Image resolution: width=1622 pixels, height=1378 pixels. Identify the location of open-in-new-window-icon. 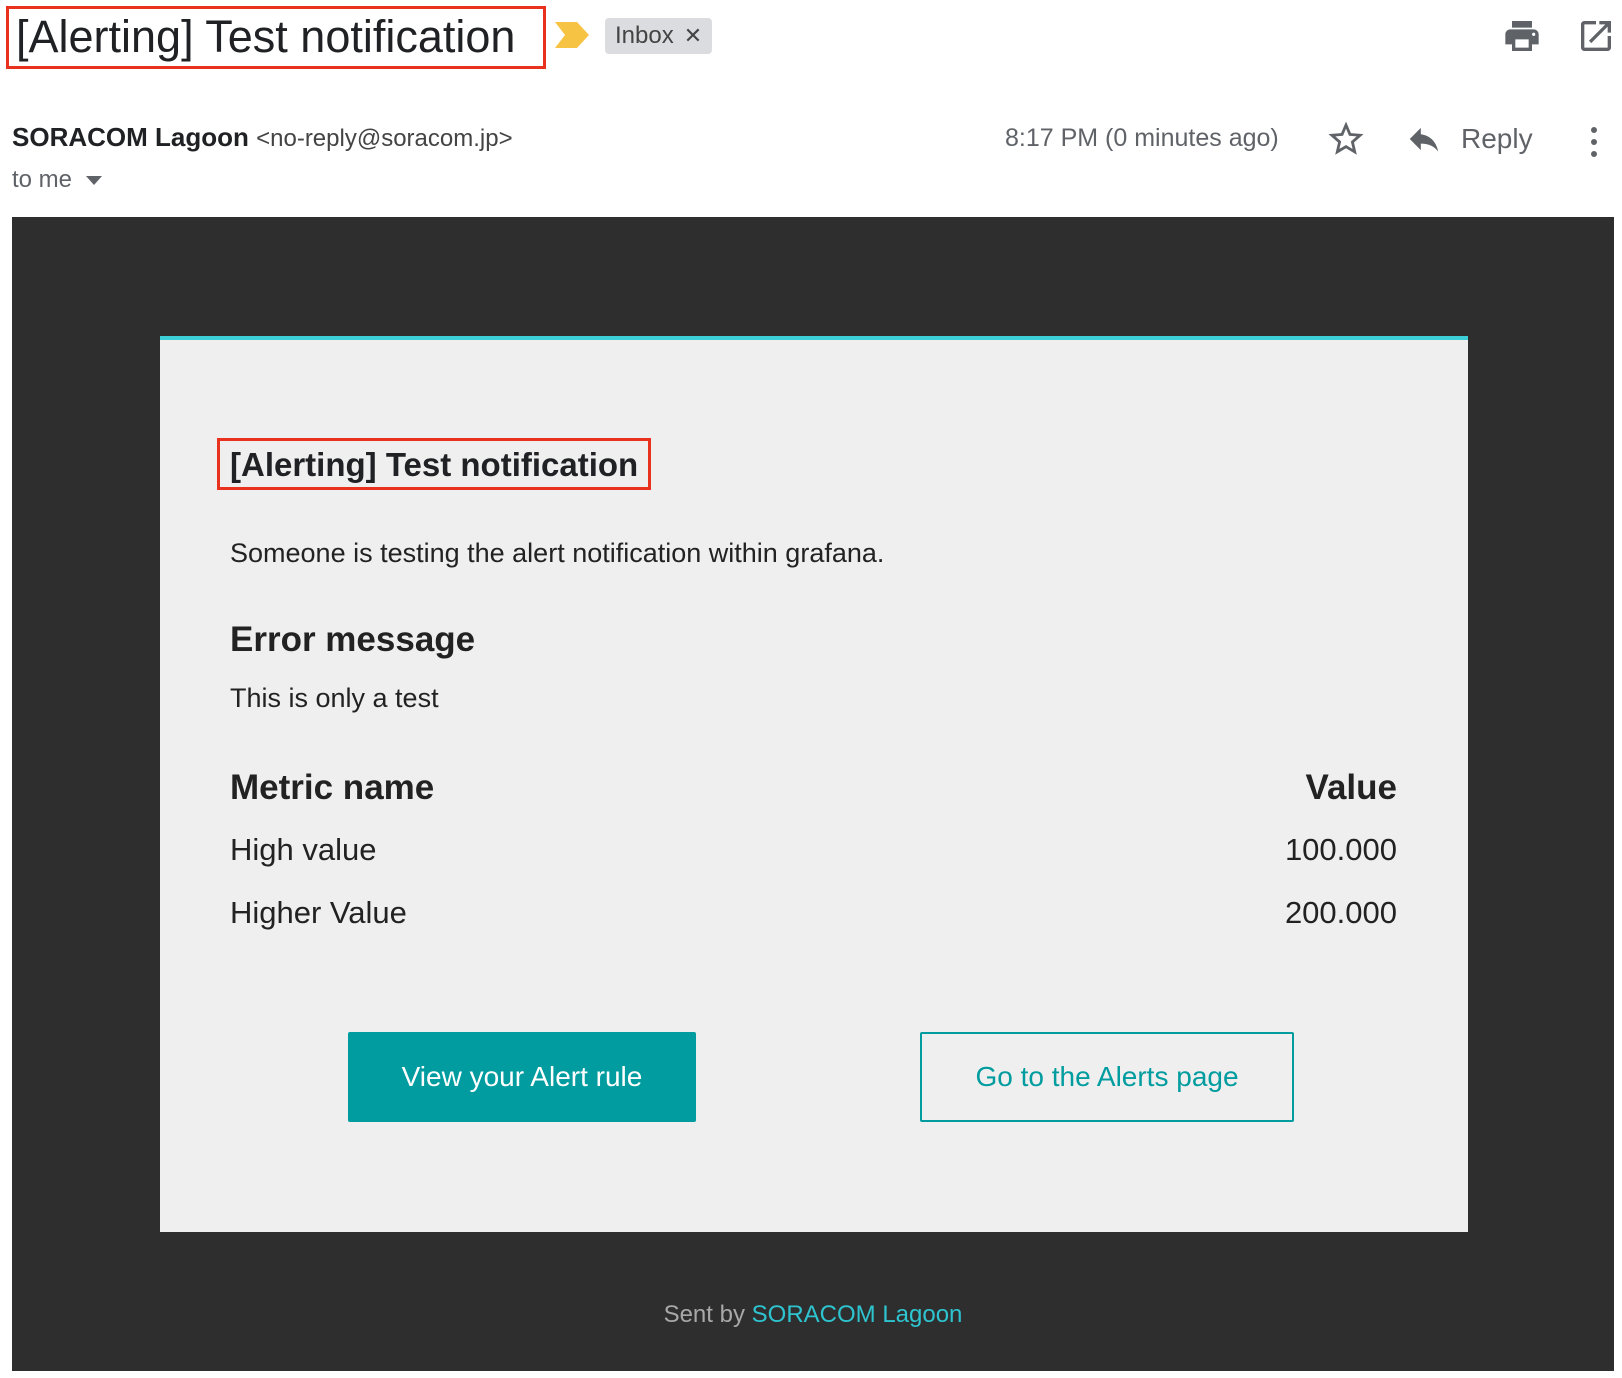
(1596, 36).